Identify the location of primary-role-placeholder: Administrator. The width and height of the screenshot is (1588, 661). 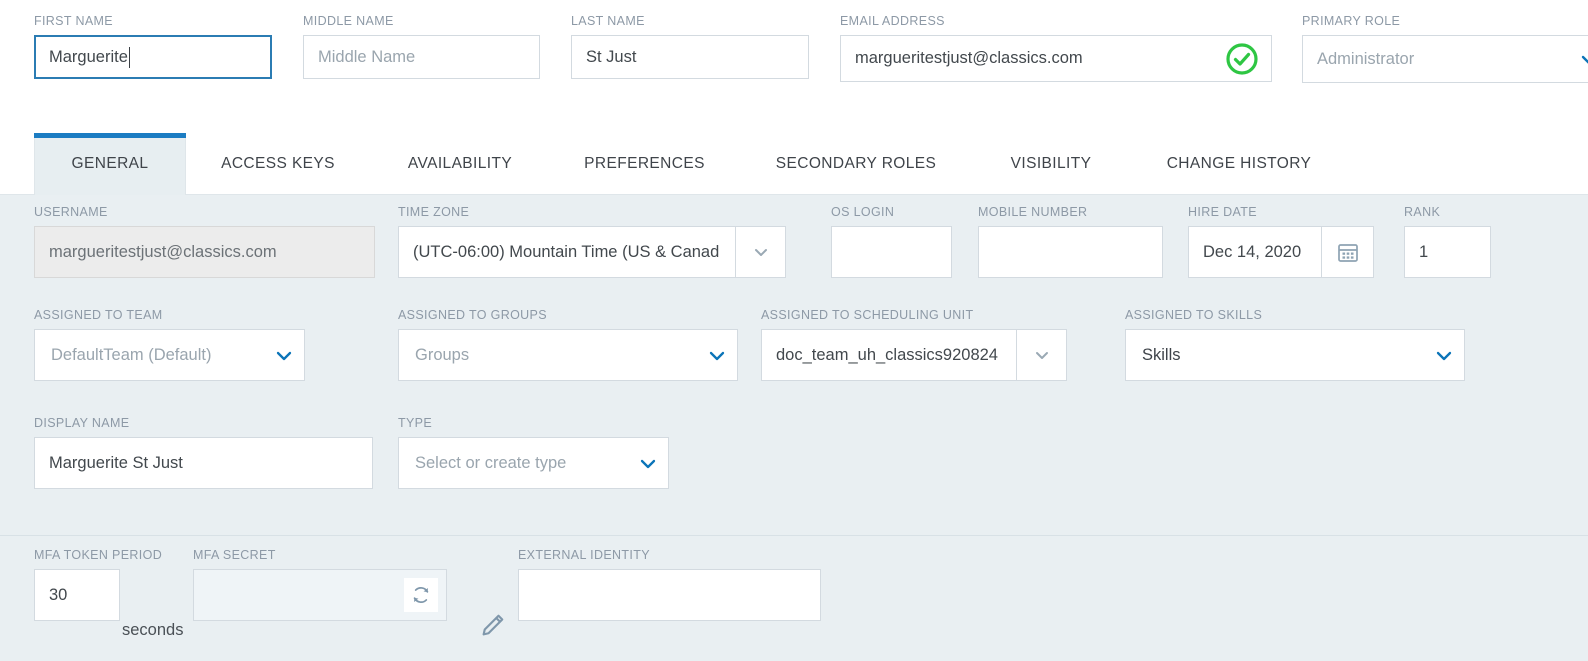
(1366, 58).